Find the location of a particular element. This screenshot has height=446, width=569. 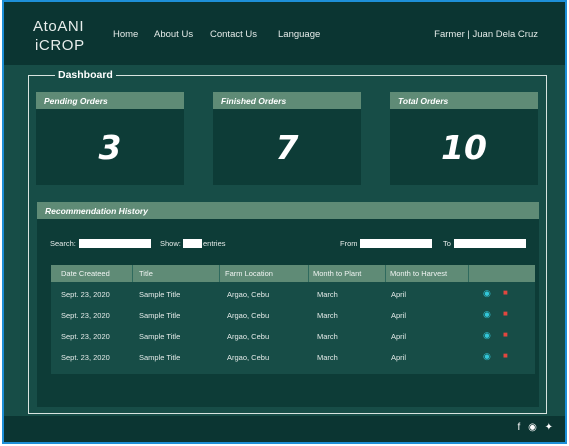

card-value: 7 is located at coordinates (287, 147).